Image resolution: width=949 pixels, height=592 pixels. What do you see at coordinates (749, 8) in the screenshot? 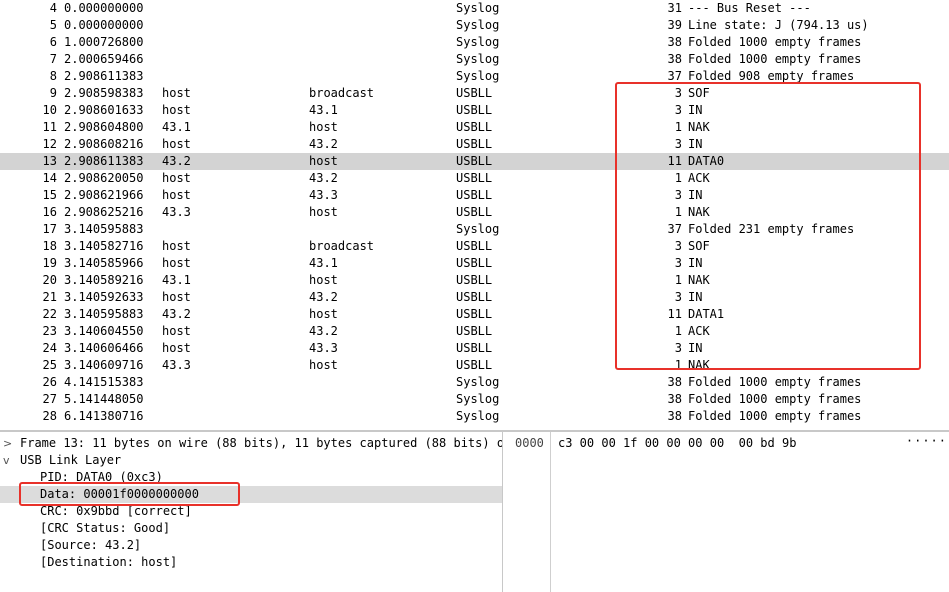
I see `packet-info: --- Bus Reset ---` at bounding box center [749, 8].